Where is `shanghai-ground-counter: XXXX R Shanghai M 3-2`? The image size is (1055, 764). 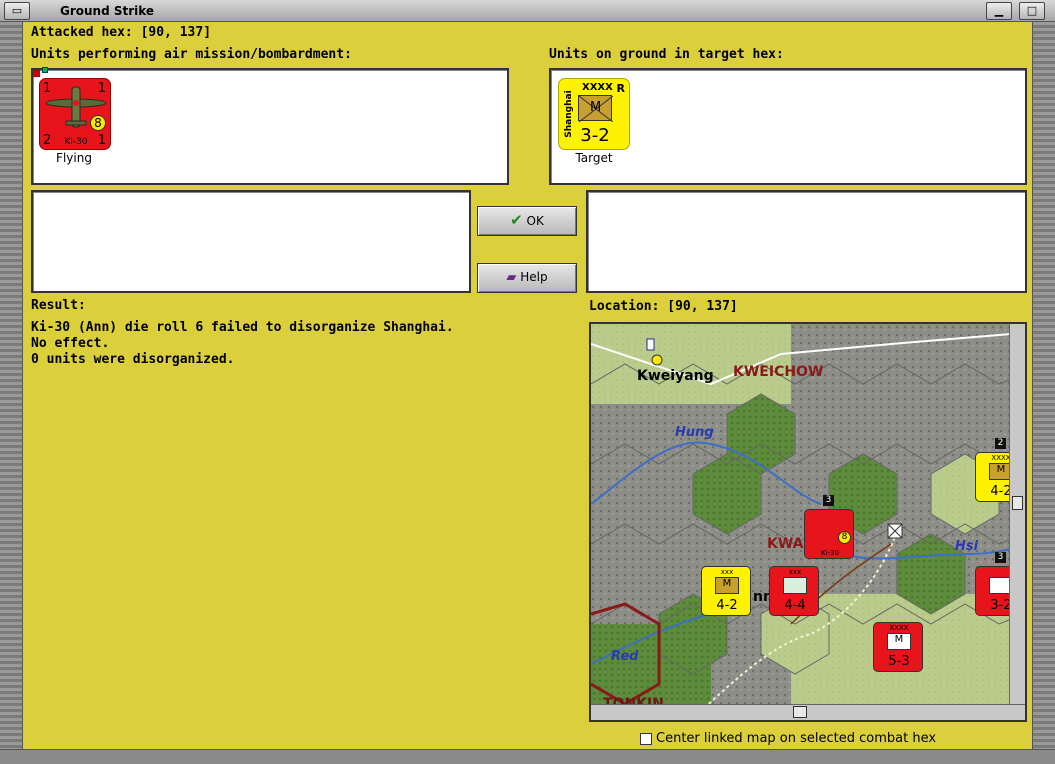 shanghai-ground-counter: XXXX R Shanghai M 3-2 is located at coordinates (594, 114).